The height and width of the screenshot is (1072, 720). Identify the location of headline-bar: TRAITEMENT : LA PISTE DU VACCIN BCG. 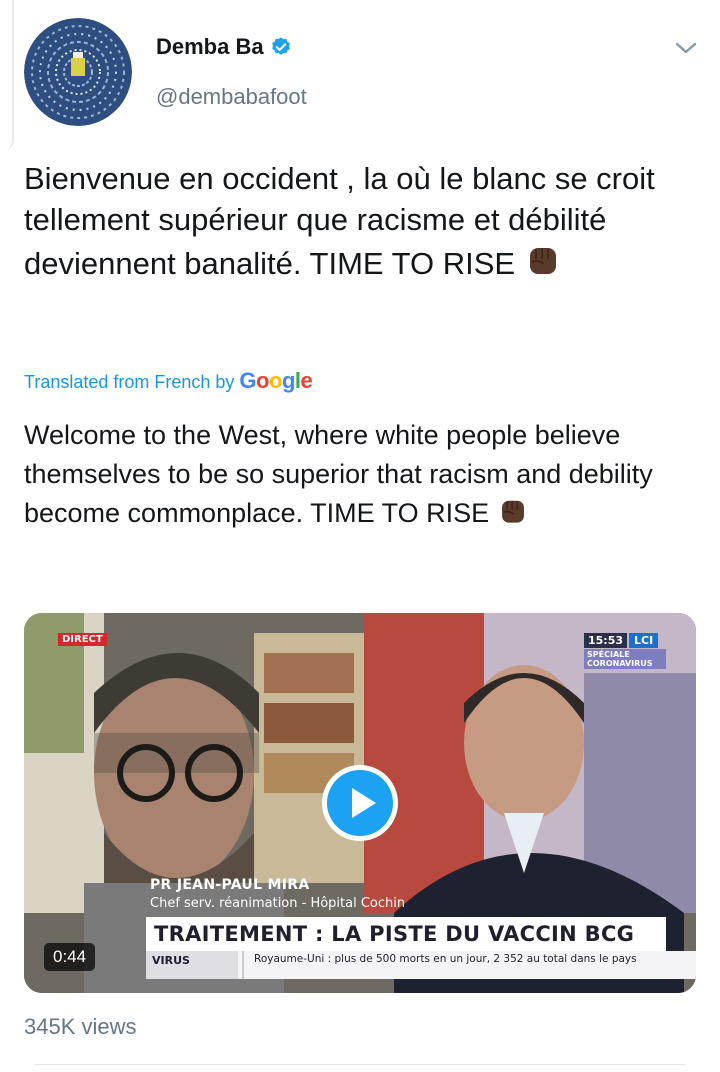
(406, 934).